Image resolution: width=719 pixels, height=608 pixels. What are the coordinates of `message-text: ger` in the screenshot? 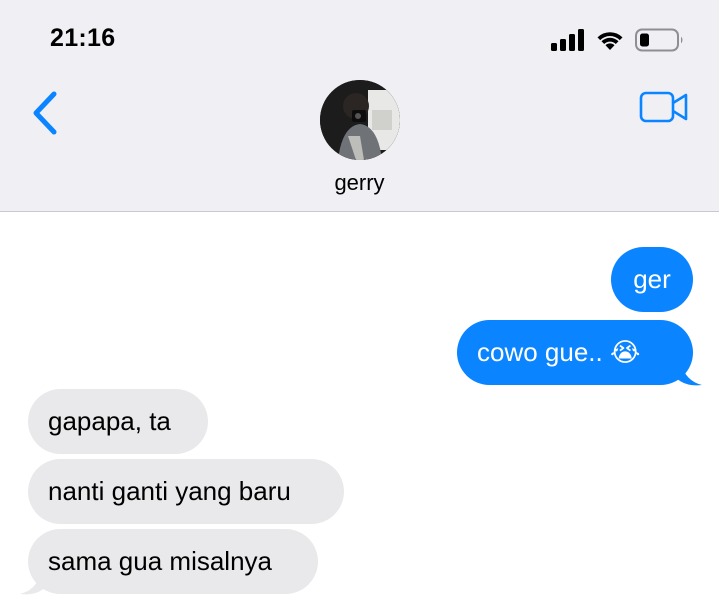 It's located at (652, 279).